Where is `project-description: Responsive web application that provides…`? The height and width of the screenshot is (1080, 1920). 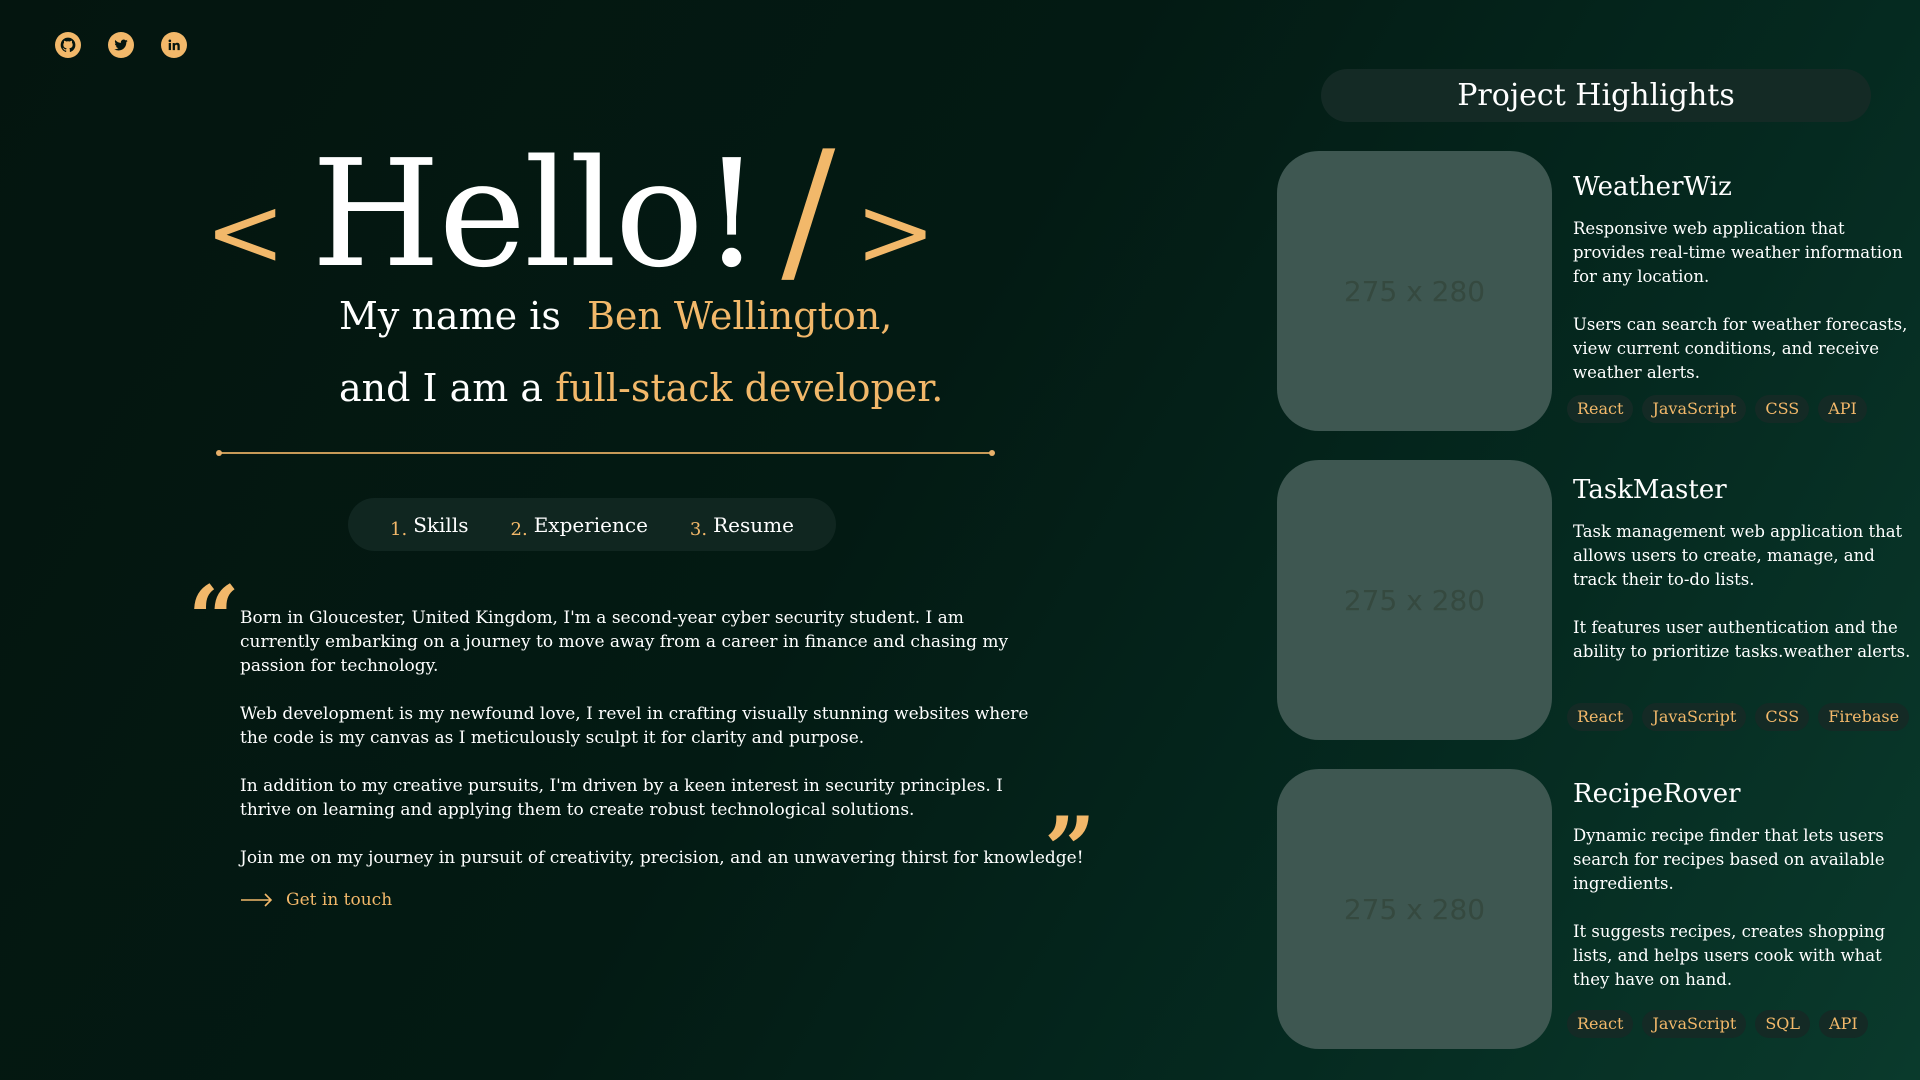 project-description: Responsive web application that provides… is located at coordinates (1738, 252).